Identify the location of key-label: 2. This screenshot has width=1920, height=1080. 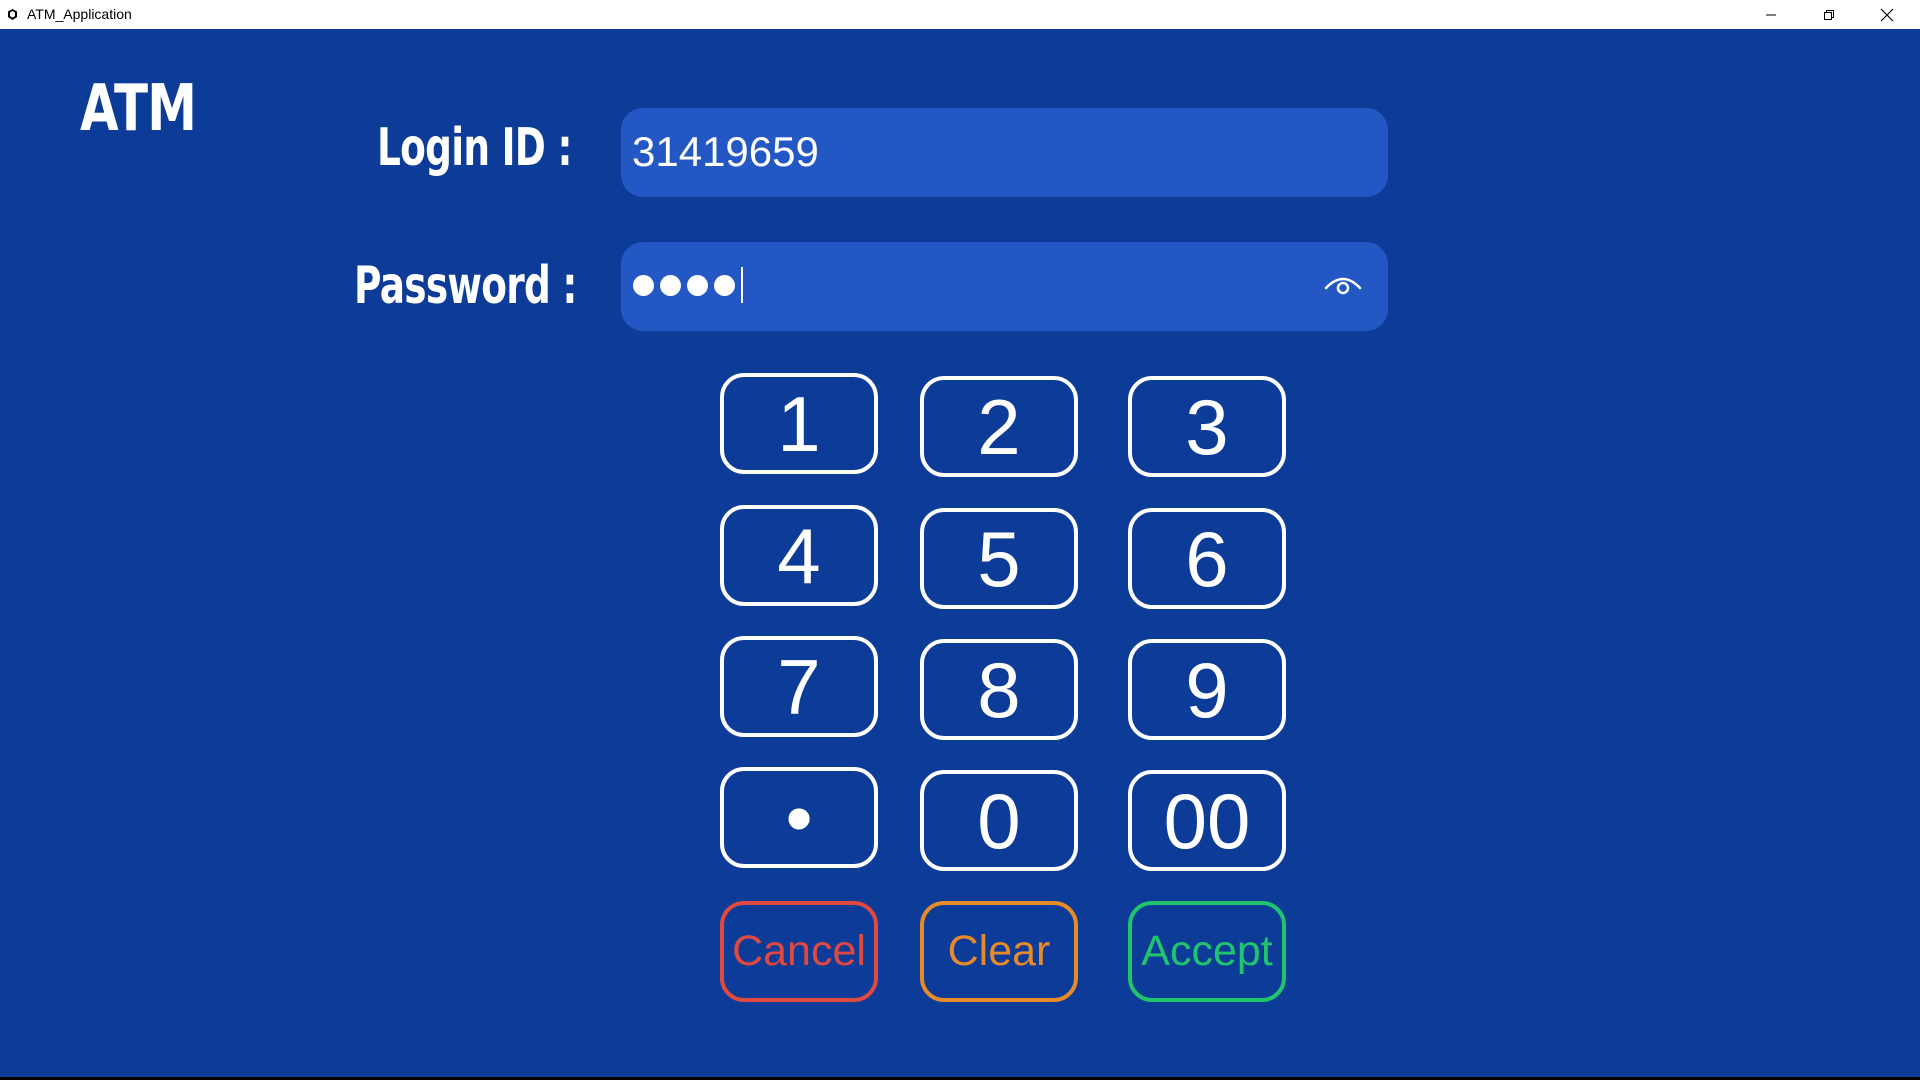
(999, 426).